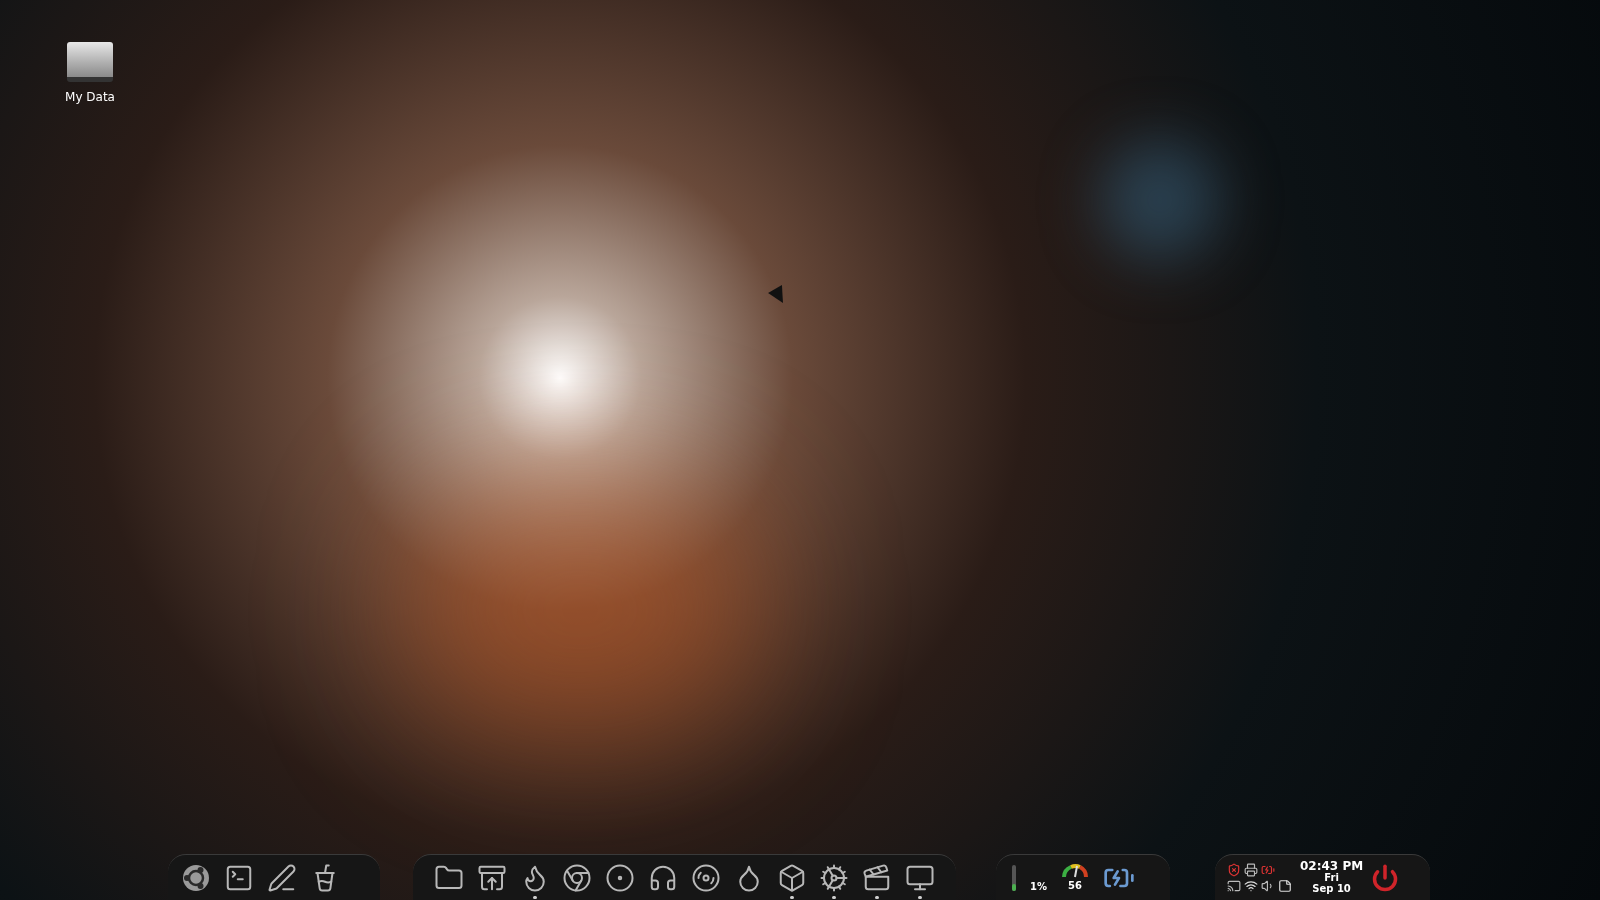 Image resolution: width=1600 pixels, height=900 pixels. Describe the element at coordinates (1251, 869) in the screenshot. I see `printer-icon` at that location.